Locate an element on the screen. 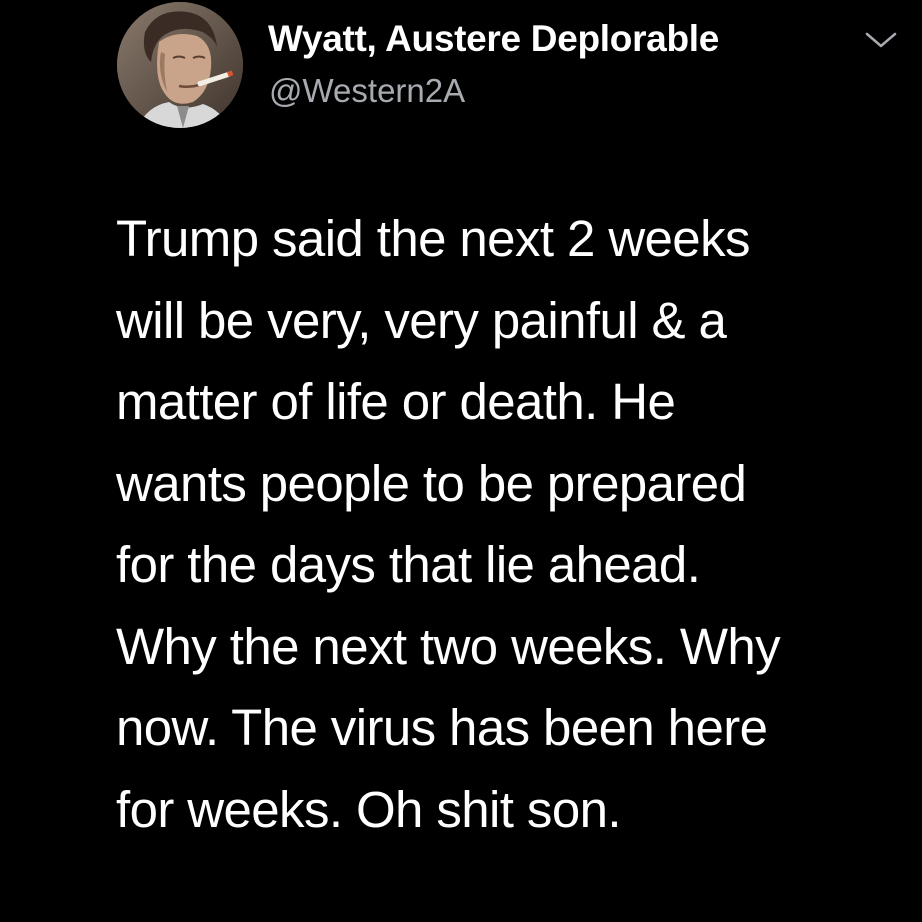 The height and width of the screenshot is (922, 922). avatar is located at coordinates (180, 65).